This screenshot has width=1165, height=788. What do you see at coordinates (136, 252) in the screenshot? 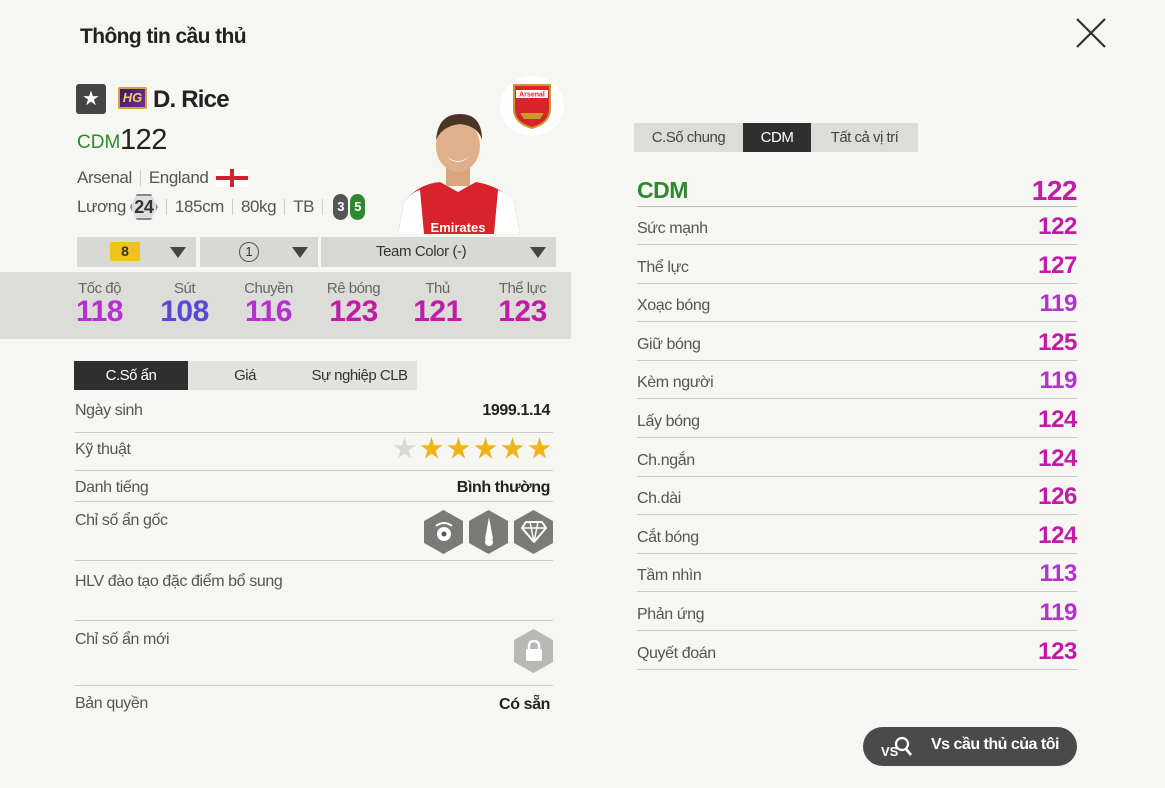
I see `level-select: 8` at bounding box center [136, 252].